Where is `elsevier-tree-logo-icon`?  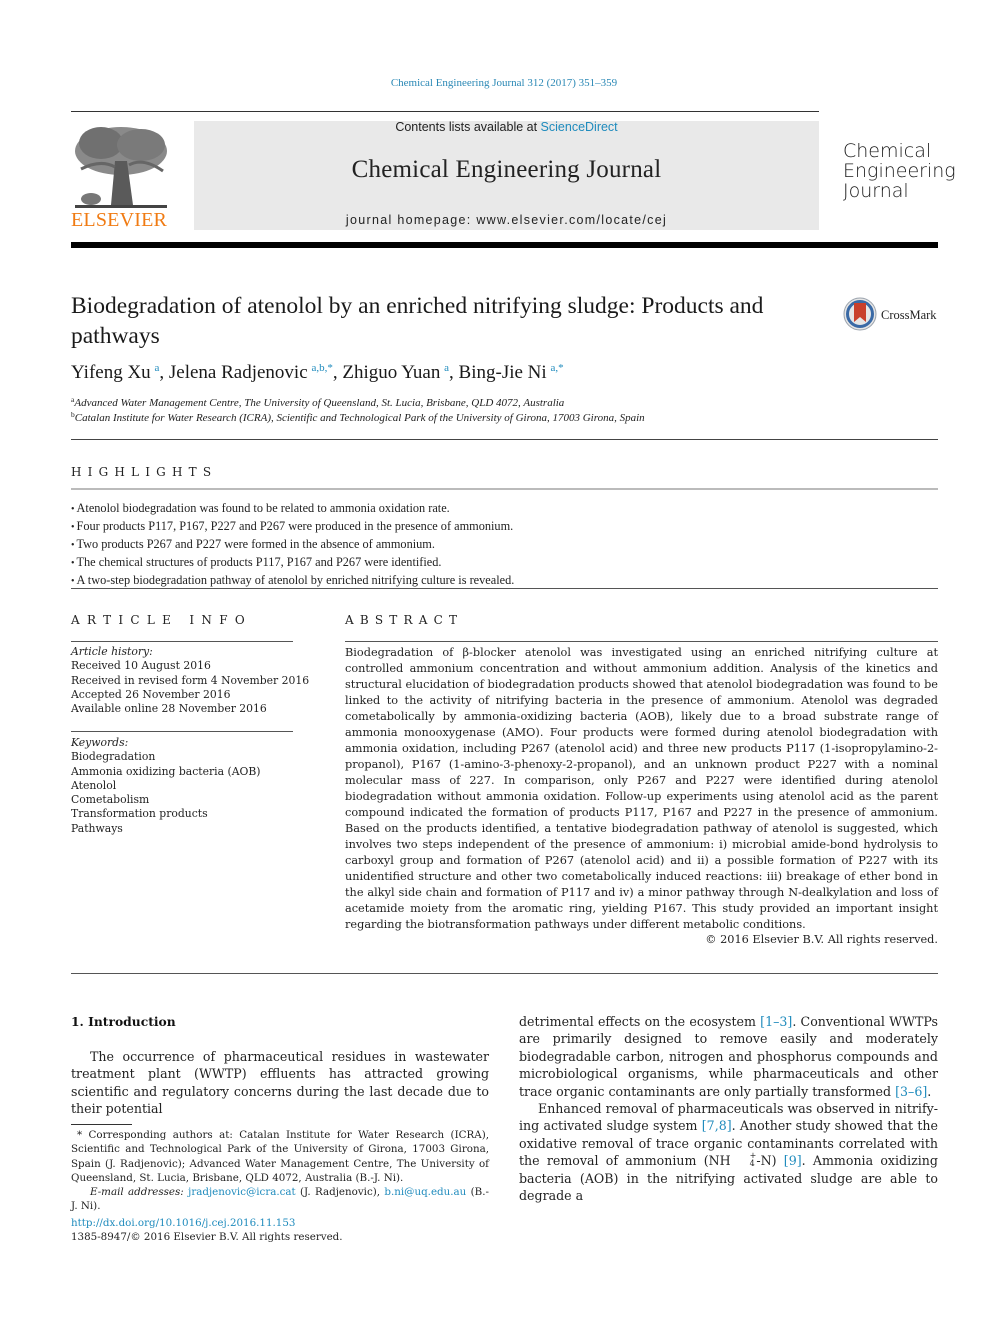
elsevier-tree-logo-icon is located at coordinates (121, 167).